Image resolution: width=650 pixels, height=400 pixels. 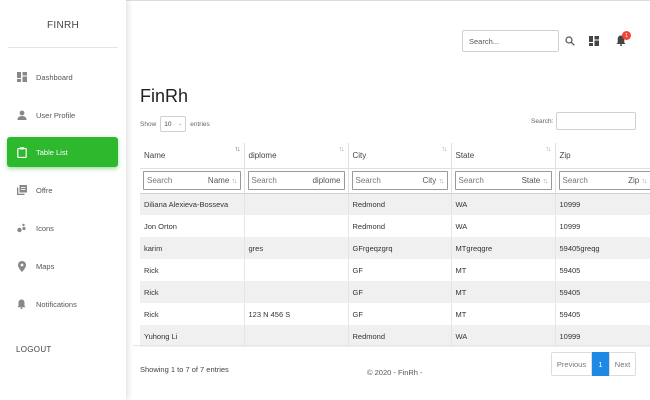 I want to click on filter-name-input: Search Name ↑↓, so click(x=192, y=180).